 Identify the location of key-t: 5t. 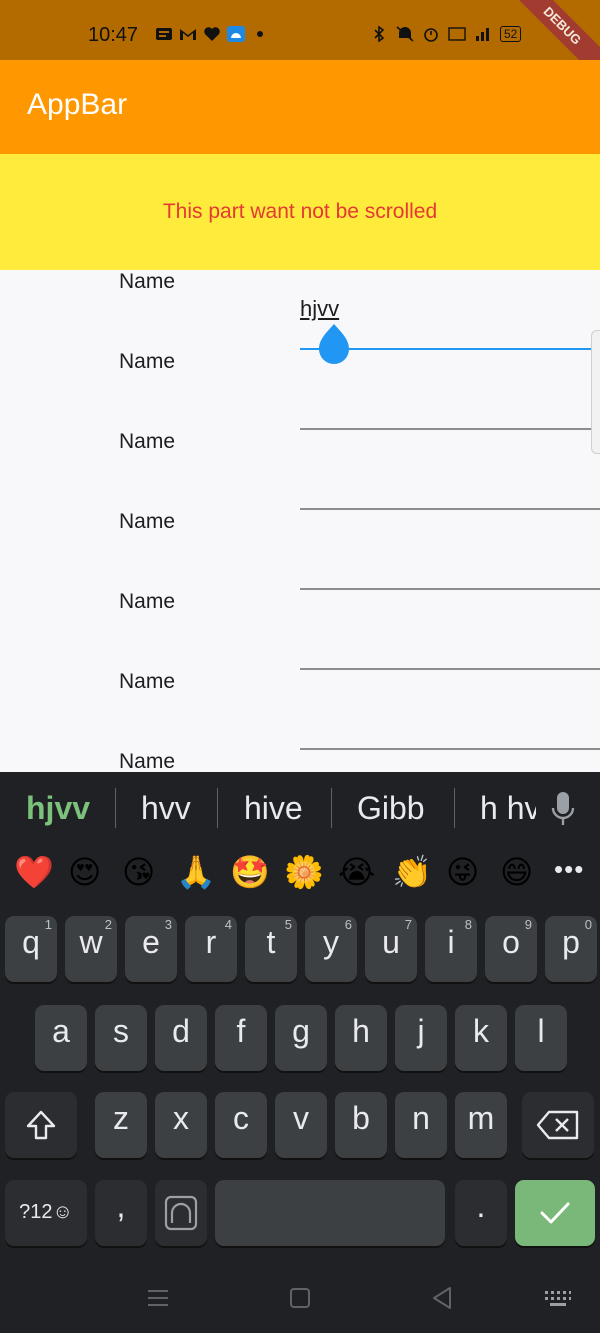
(271, 949).